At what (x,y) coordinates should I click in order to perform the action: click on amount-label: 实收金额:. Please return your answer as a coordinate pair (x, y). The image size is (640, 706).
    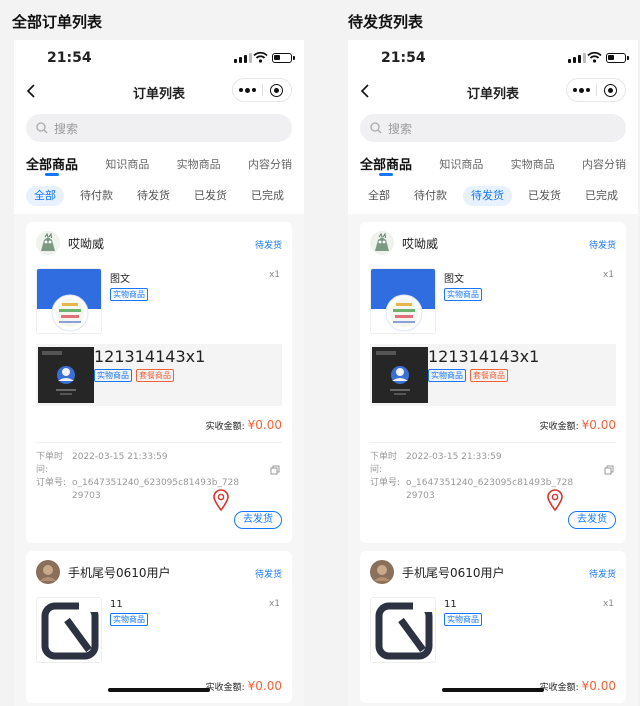
    Looking at the image, I should click on (559, 688).